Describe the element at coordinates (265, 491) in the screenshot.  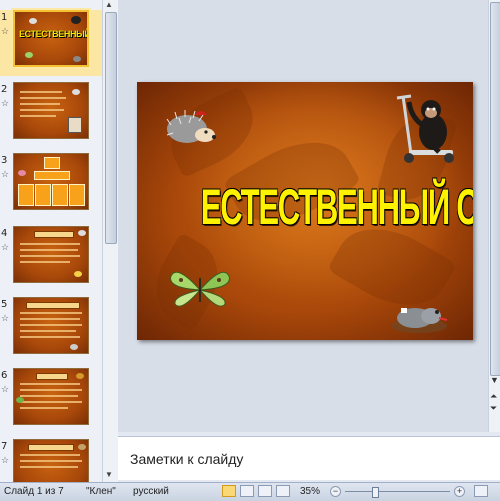
I see `reading-view-button` at that location.